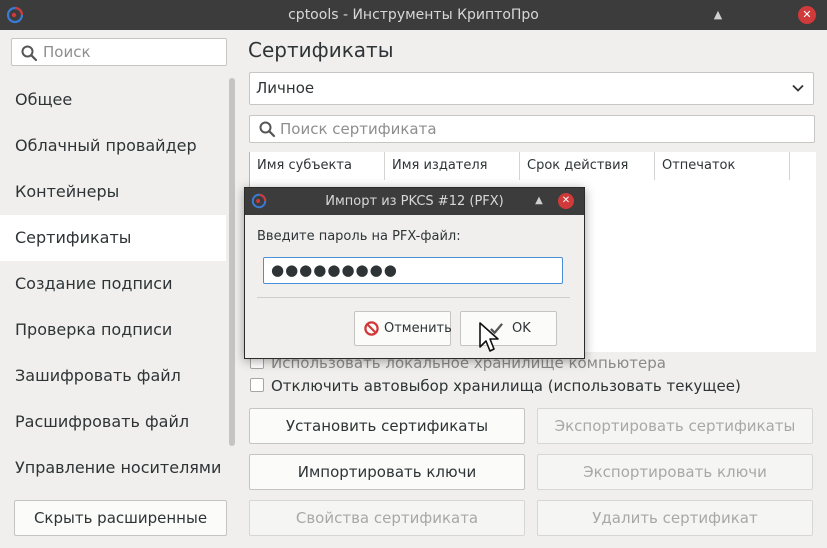  Describe the element at coordinates (387, 518) in the screenshot. I see `certificate-properties-button: Свойства сертификата` at that location.